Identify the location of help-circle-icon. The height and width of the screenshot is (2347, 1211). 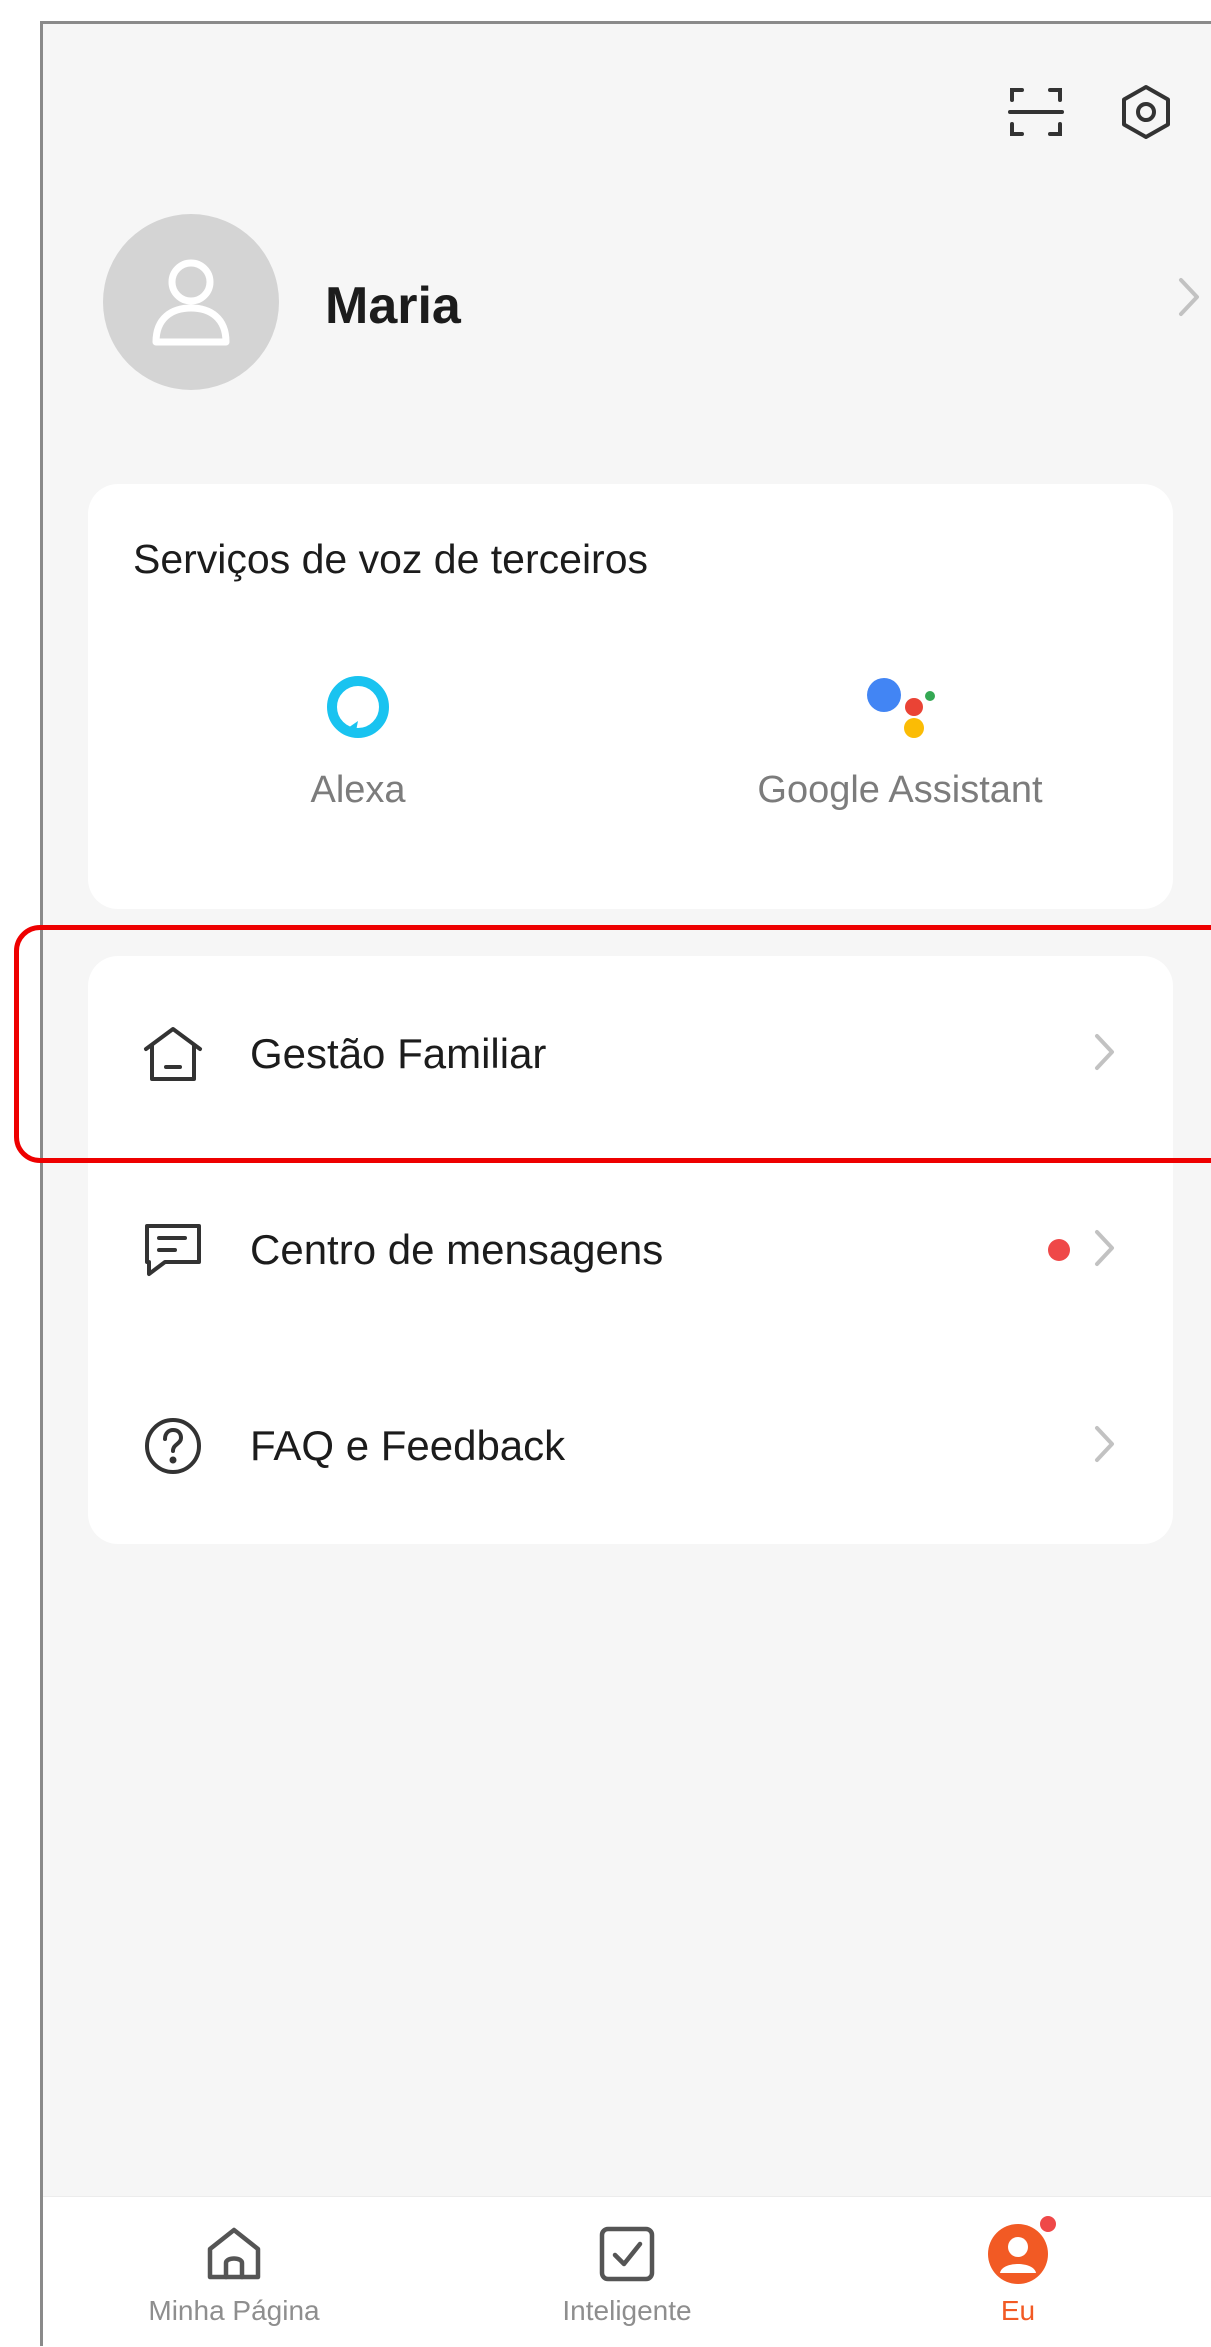
(173, 1446).